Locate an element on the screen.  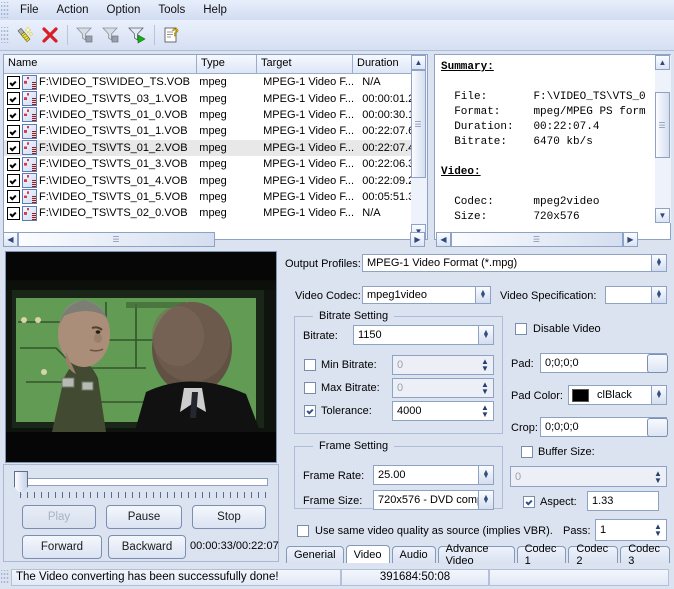
backward-button: Backward is located at coordinates (147, 547).